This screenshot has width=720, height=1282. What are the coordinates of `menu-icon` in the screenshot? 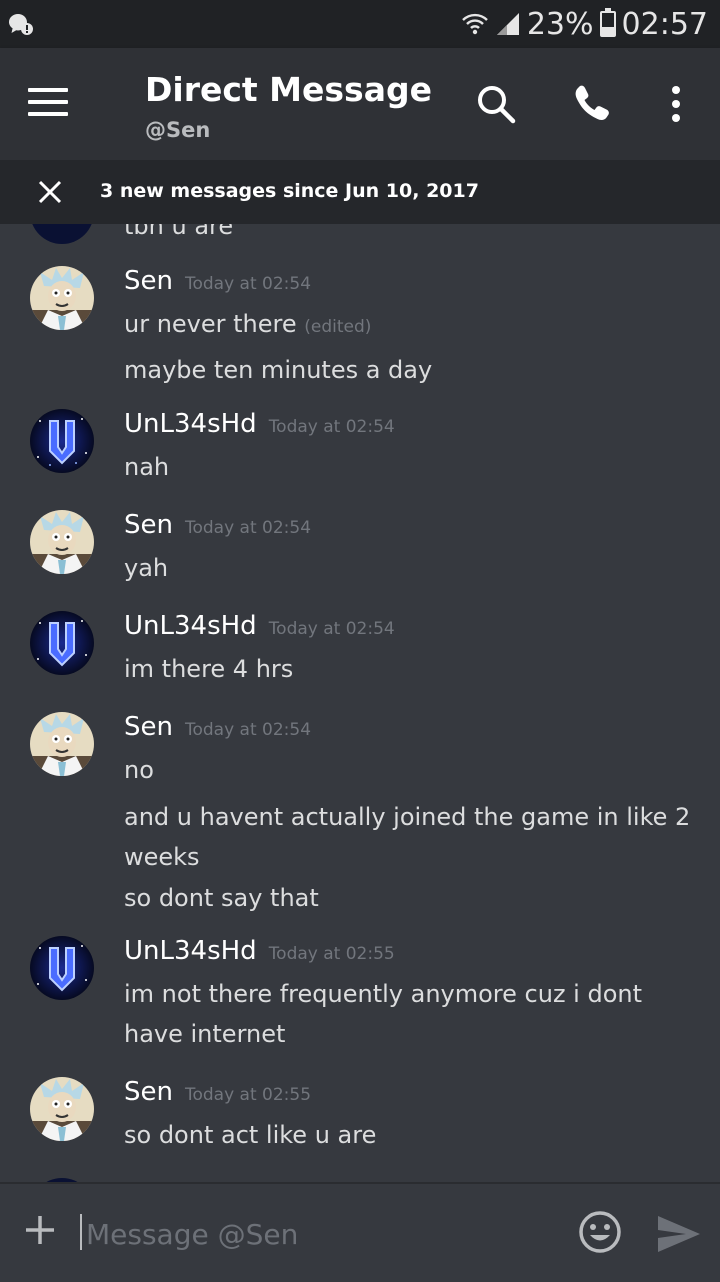 It's located at (48, 103).